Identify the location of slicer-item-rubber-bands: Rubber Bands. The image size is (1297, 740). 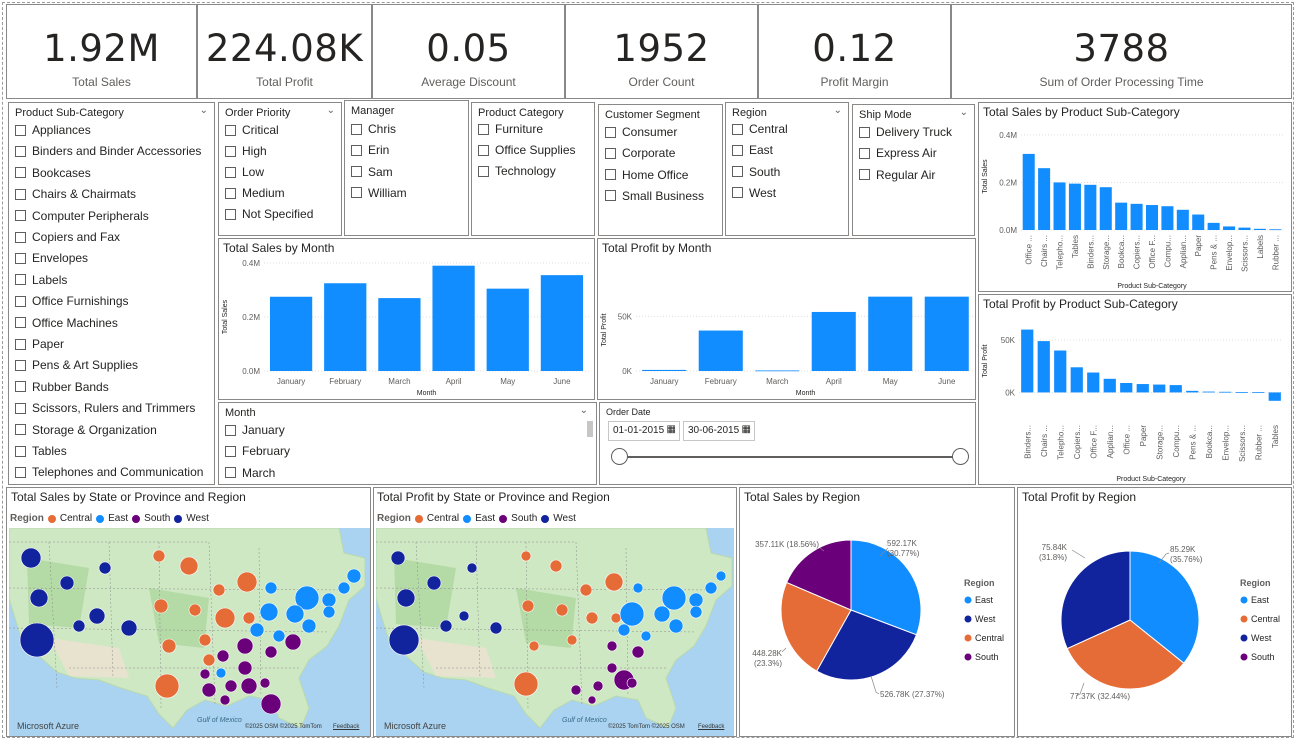
(62, 387).